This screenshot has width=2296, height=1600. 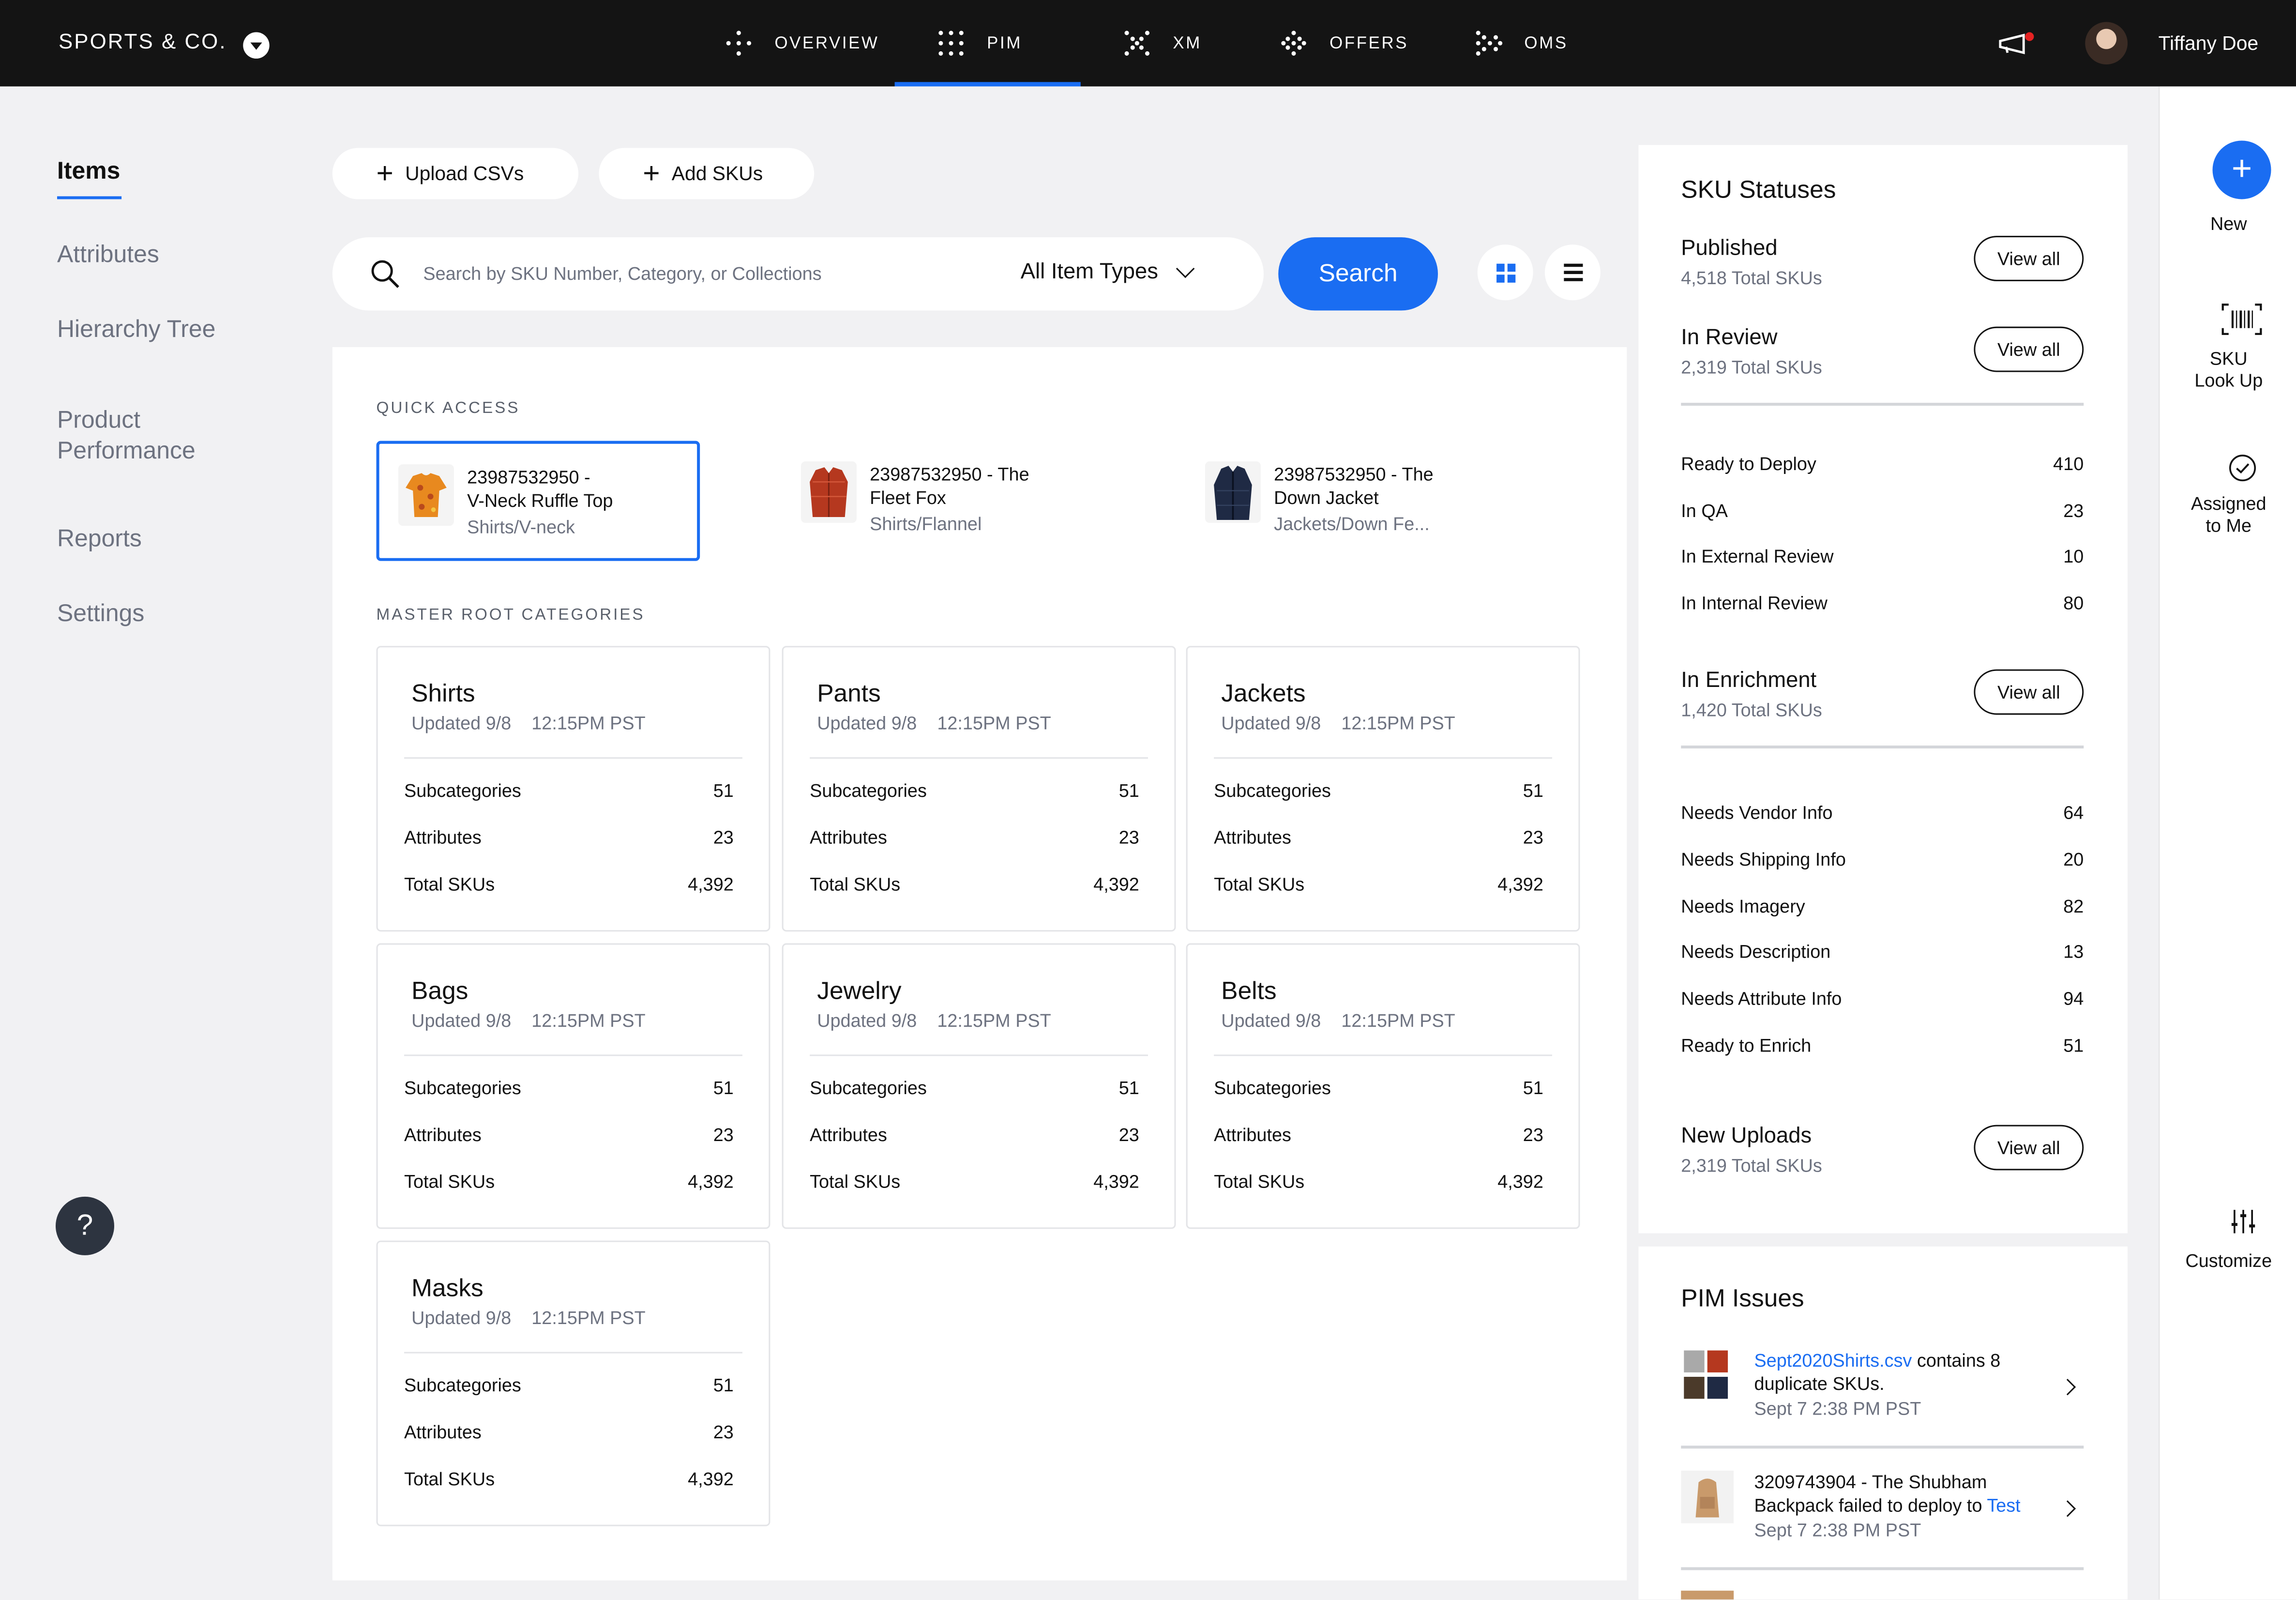 What do you see at coordinates (949, 486) in the screenshot?
I see `quick-access-title: 23987532950 - The Fleet Fox` at bounding box center [949, 486].